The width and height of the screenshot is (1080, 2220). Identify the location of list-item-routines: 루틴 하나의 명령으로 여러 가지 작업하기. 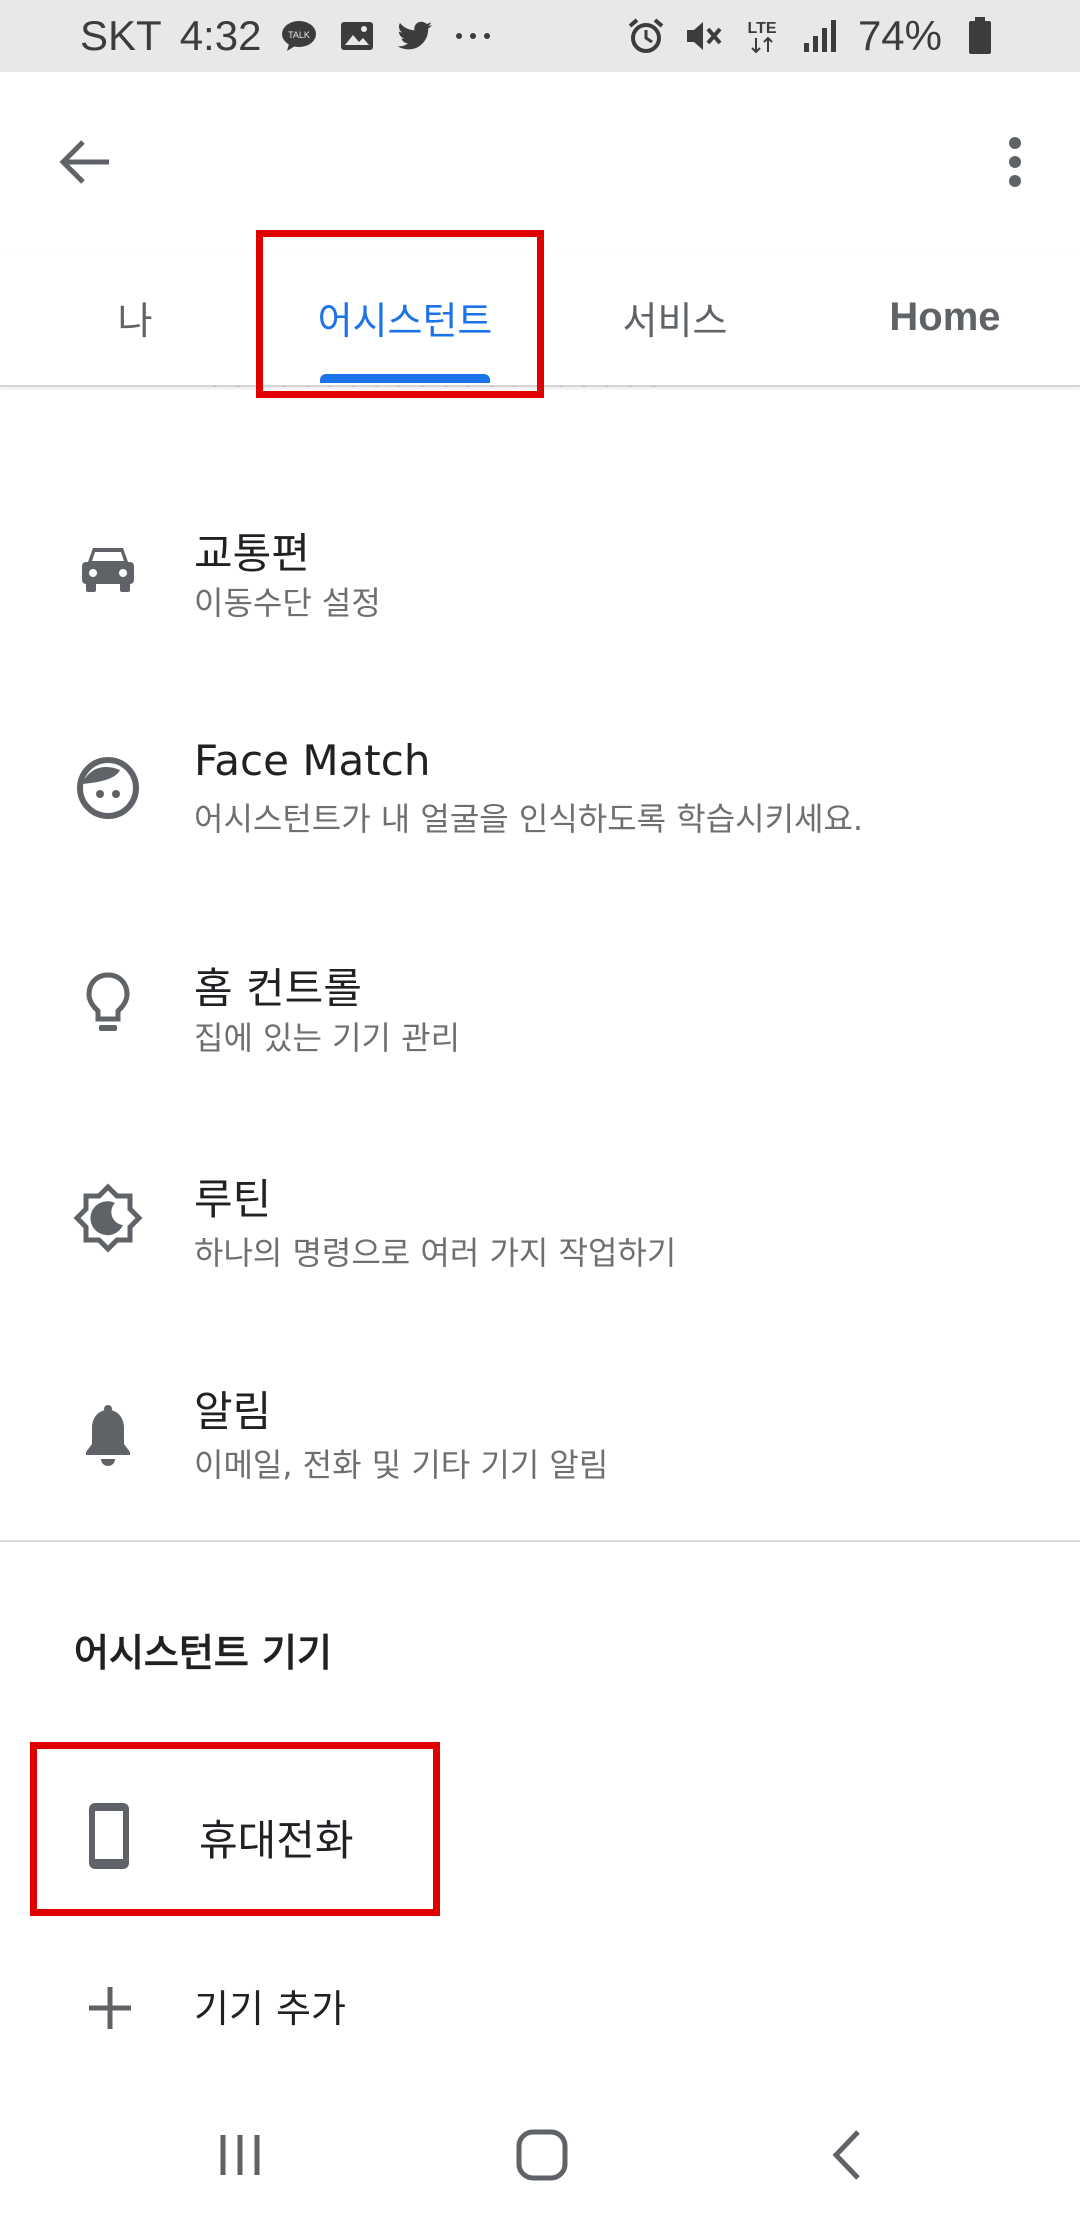
(540, 1220).